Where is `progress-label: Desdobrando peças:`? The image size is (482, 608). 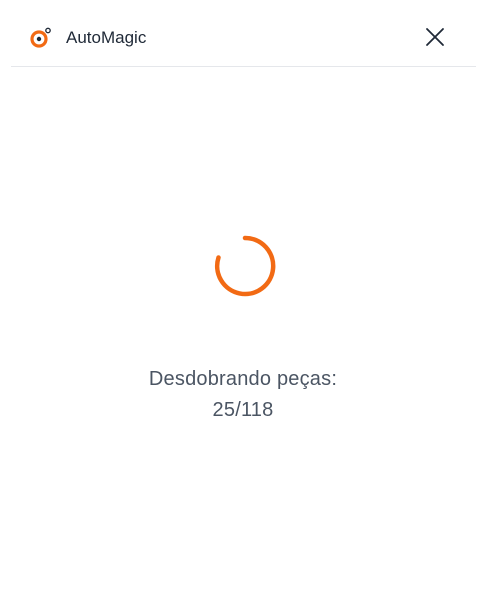
progress-label: Desdobrando peças: is located at coordinates (243, 379).